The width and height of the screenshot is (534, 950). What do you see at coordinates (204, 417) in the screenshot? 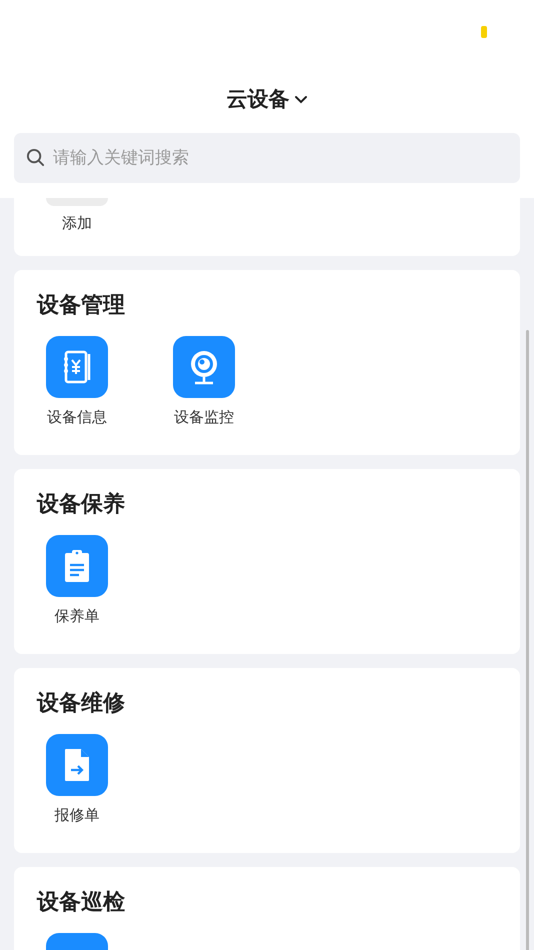
I see `app-label: 设备监控` at bounding box center [204, 417].